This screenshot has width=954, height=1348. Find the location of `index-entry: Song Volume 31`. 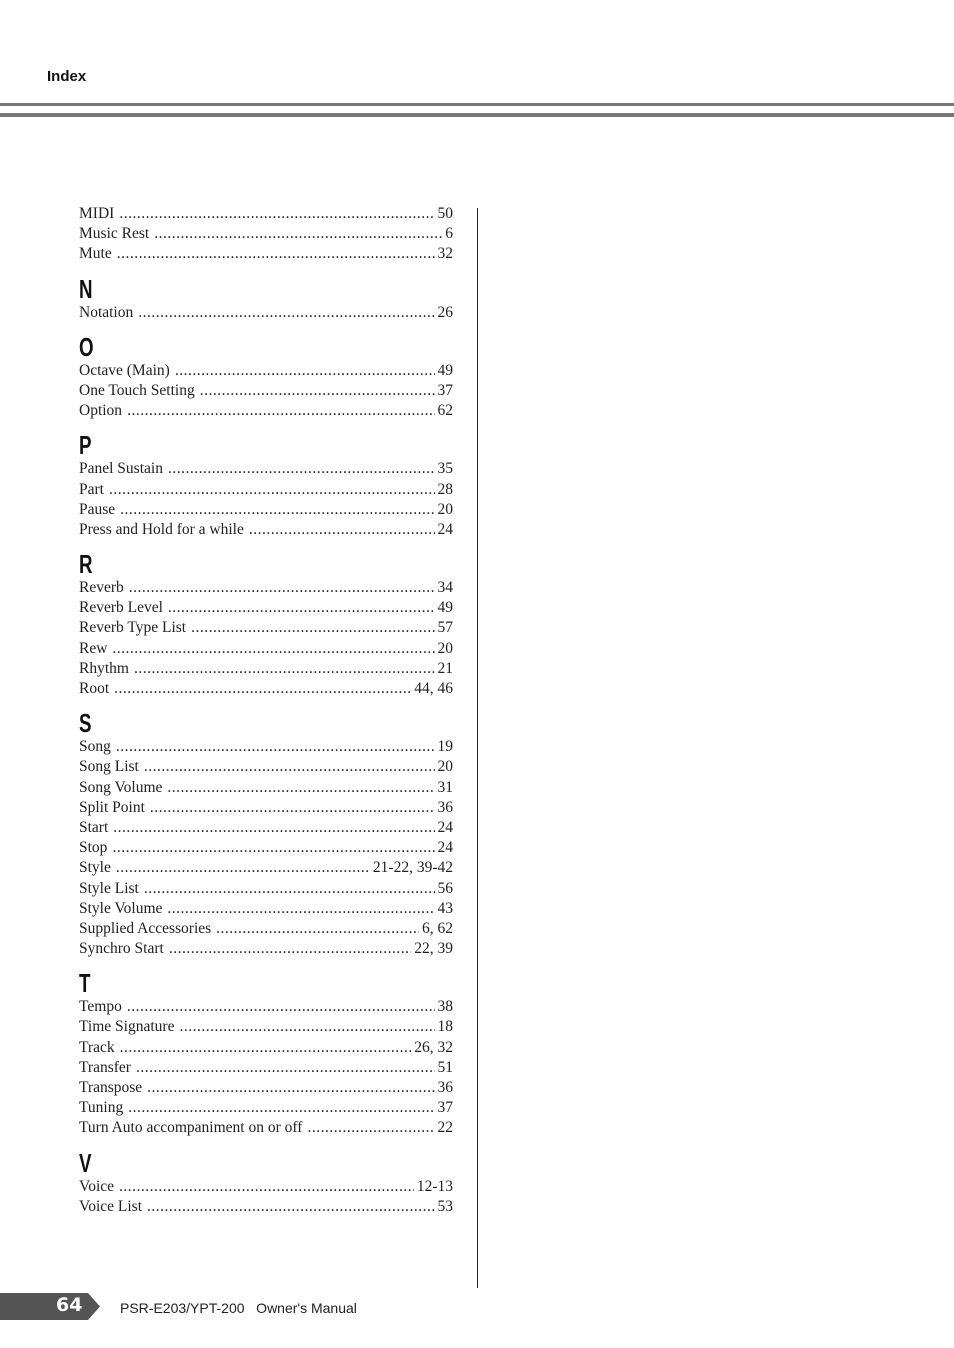

index-entry: Song Volume 31 is located at coordinates (266, 788).